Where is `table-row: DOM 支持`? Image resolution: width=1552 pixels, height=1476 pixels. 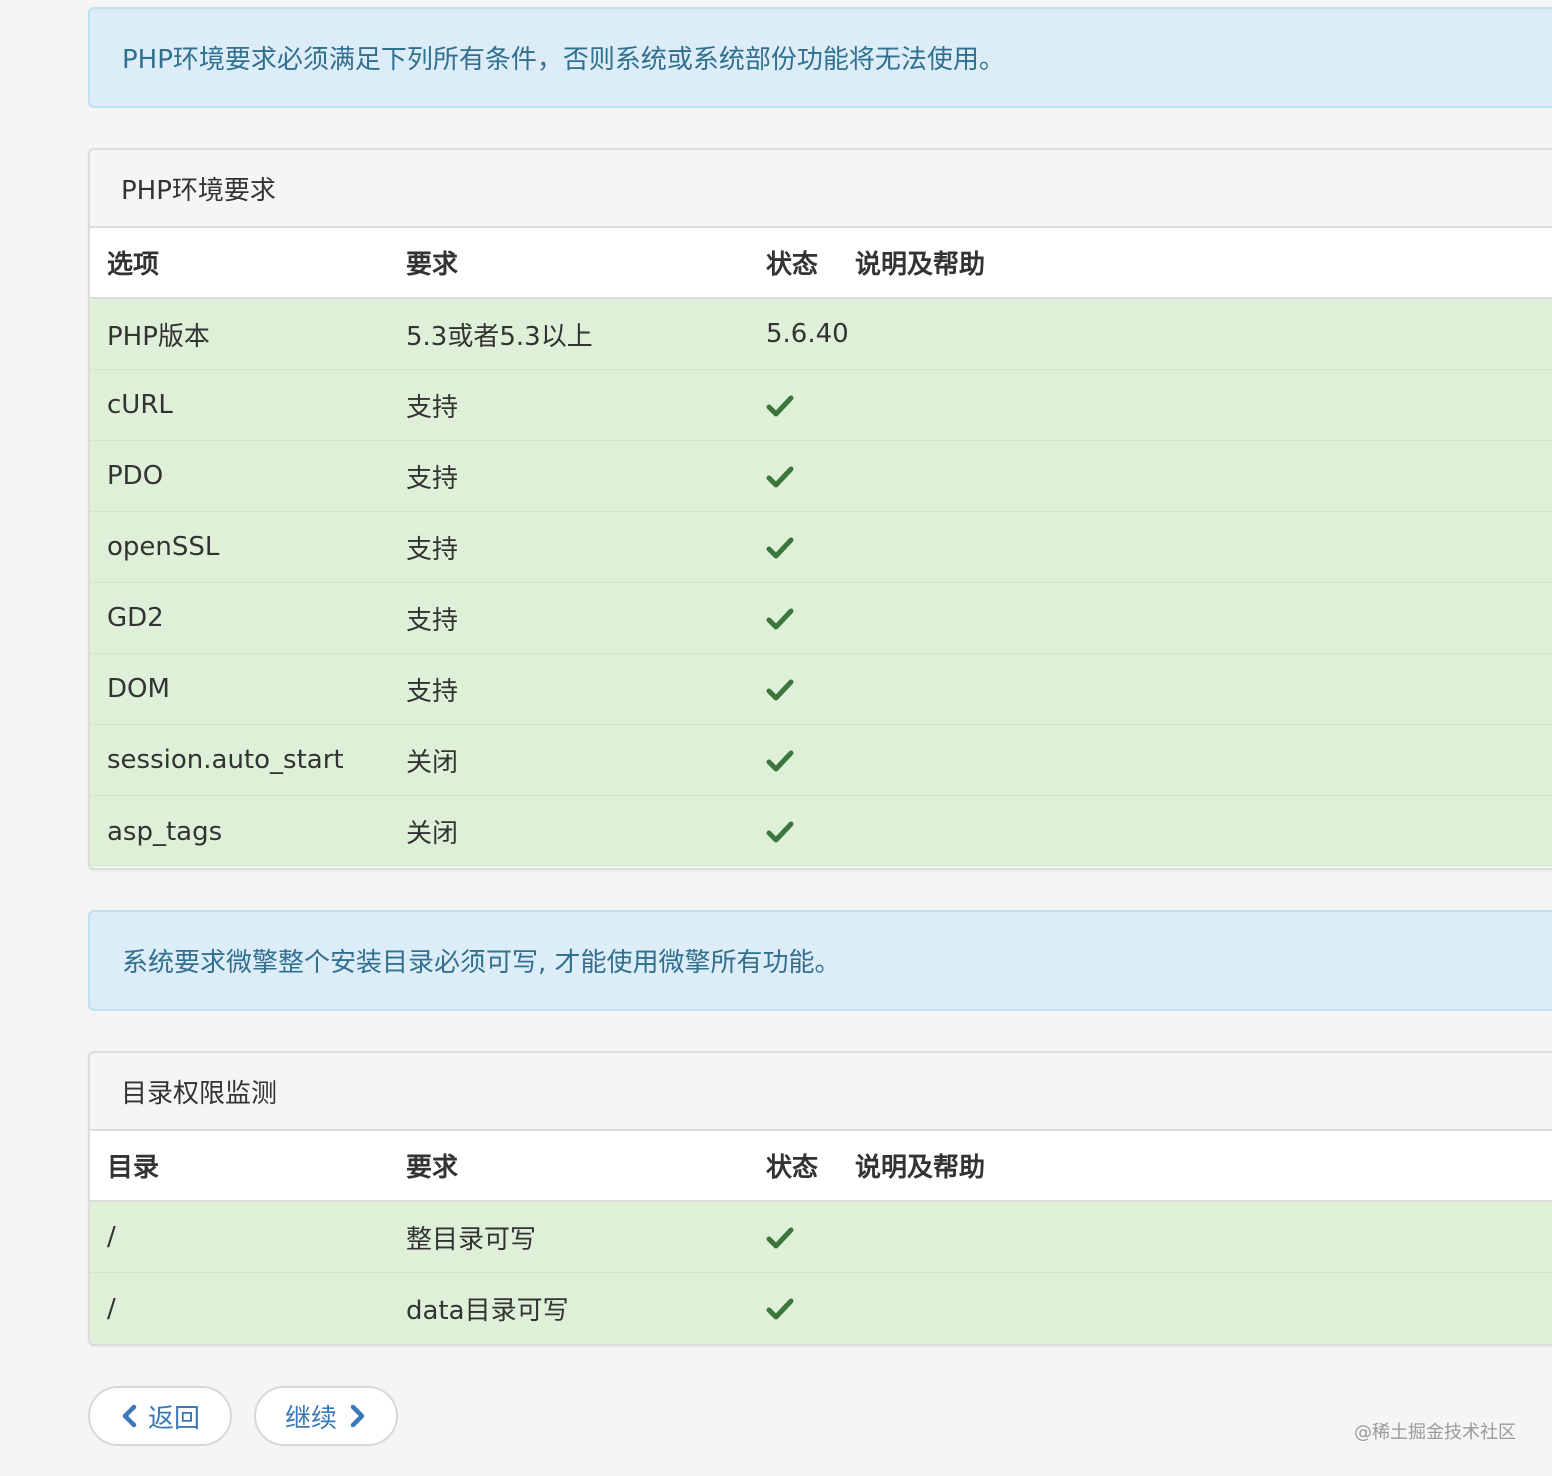 table-row: DOM 支持 is located at coordinates (821, 689).